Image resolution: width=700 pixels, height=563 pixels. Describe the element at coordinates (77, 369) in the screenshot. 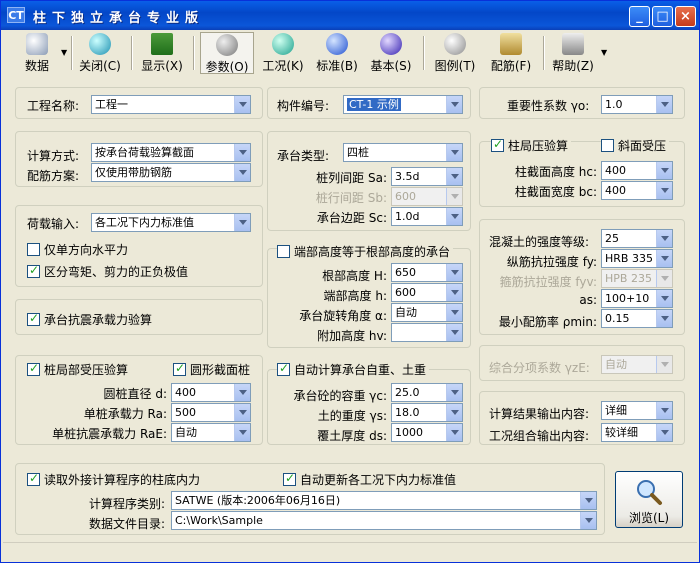

I see `pile-local-check: 桩局部受压验算` at that location.